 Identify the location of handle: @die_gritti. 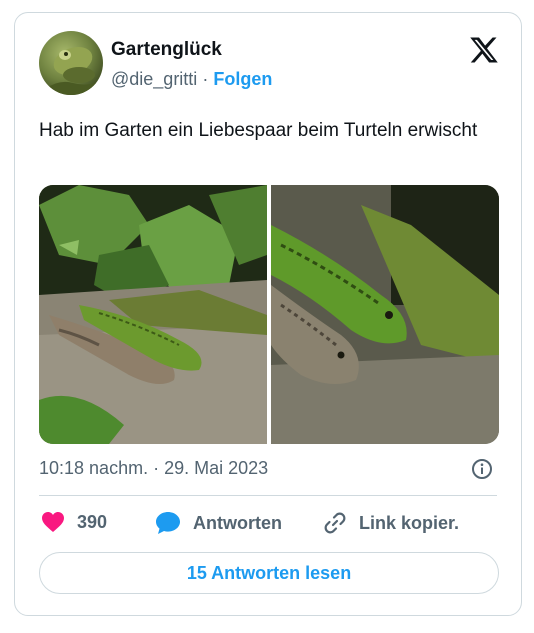
(154, 79).